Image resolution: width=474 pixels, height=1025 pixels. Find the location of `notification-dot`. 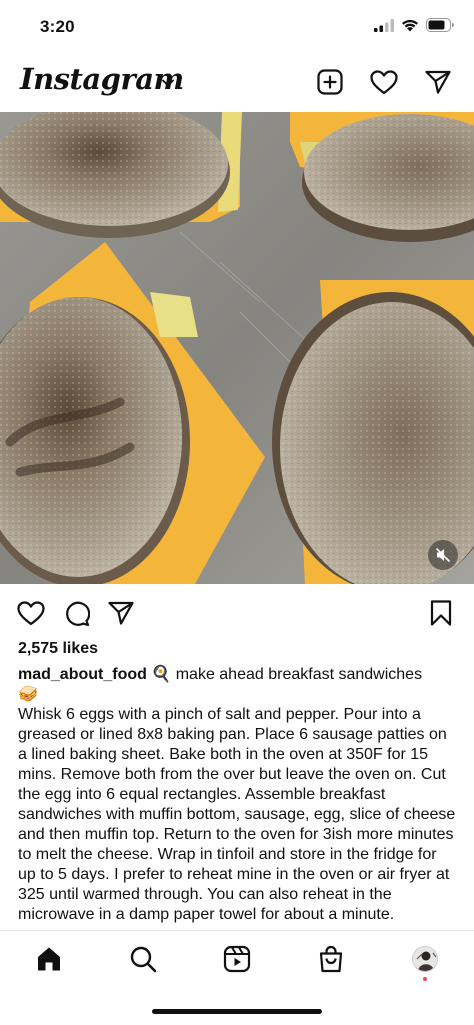

notification-dot is located at coordinates (425, 979).